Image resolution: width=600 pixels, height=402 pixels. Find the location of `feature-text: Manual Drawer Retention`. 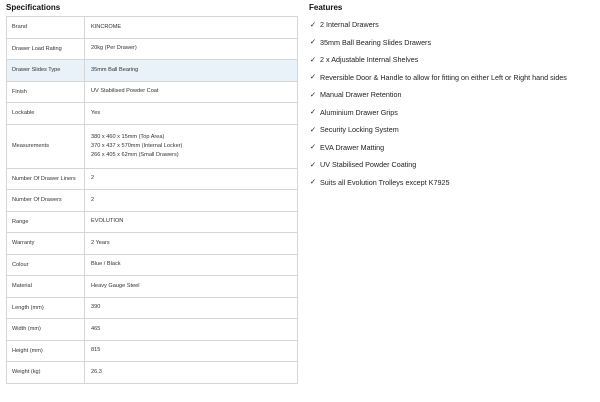

feature-text: Manual Drawer Retention is located at coordinates (361, 95).